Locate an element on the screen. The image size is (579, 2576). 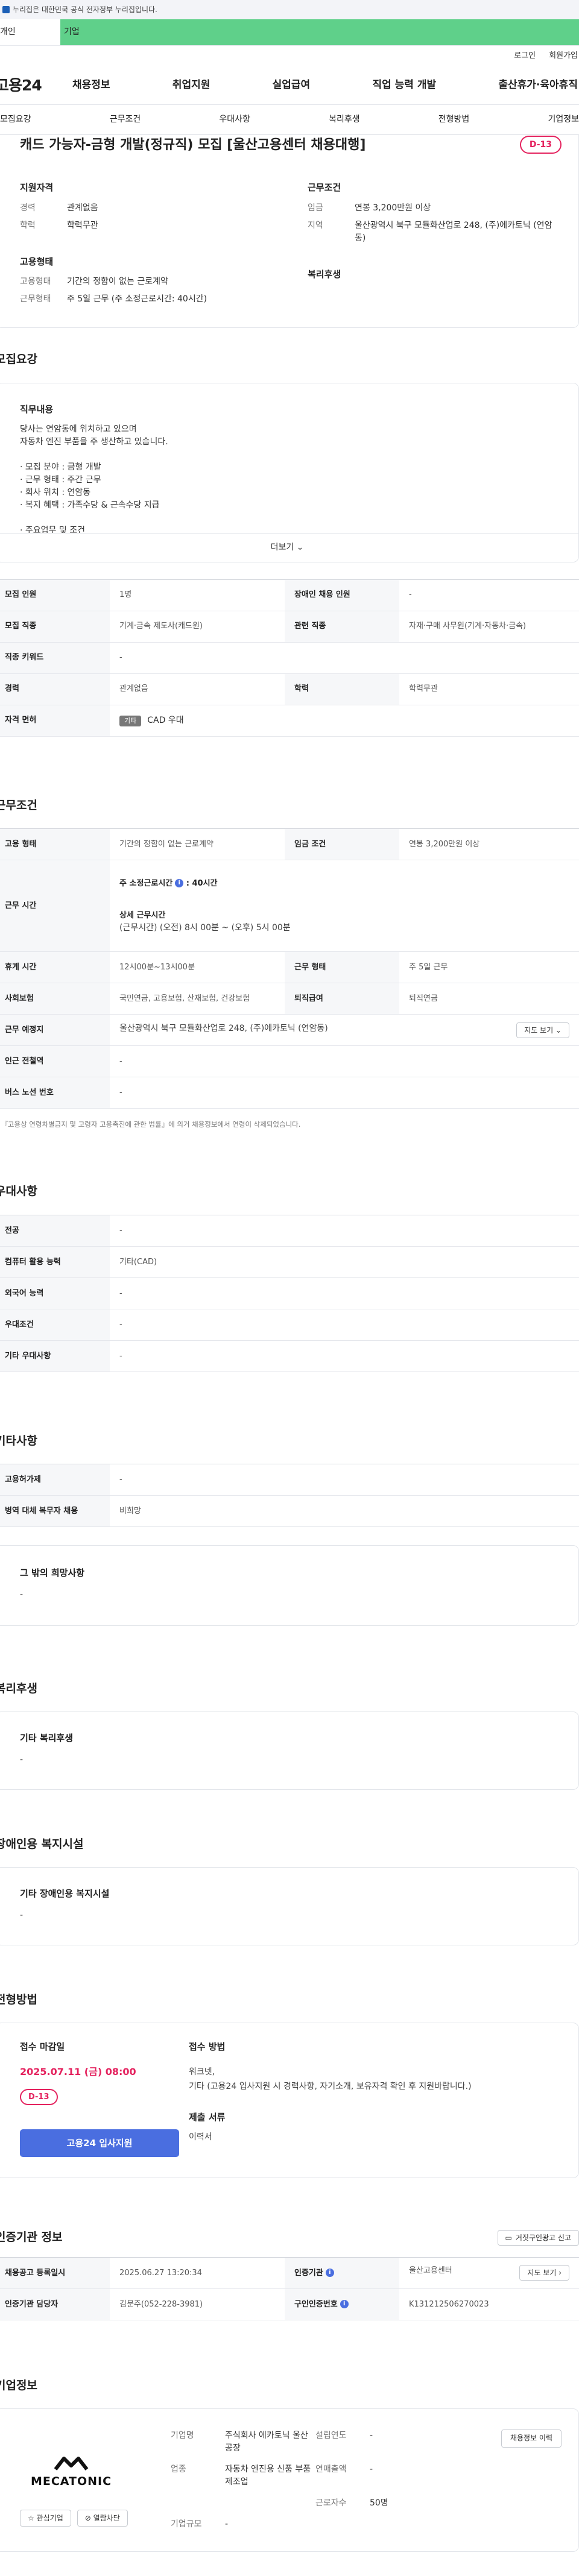
more-button: 더보기 ⌄ is located at coordinates (289, 547).